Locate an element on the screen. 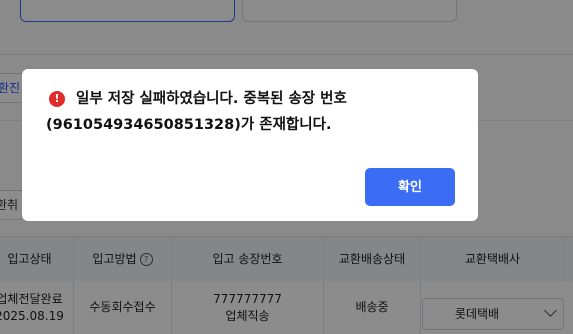 This screenshot has height=334, width=573. alert-message-line2: (961054934650851328)가 존재합니다. is located at coordinates (189, 125).